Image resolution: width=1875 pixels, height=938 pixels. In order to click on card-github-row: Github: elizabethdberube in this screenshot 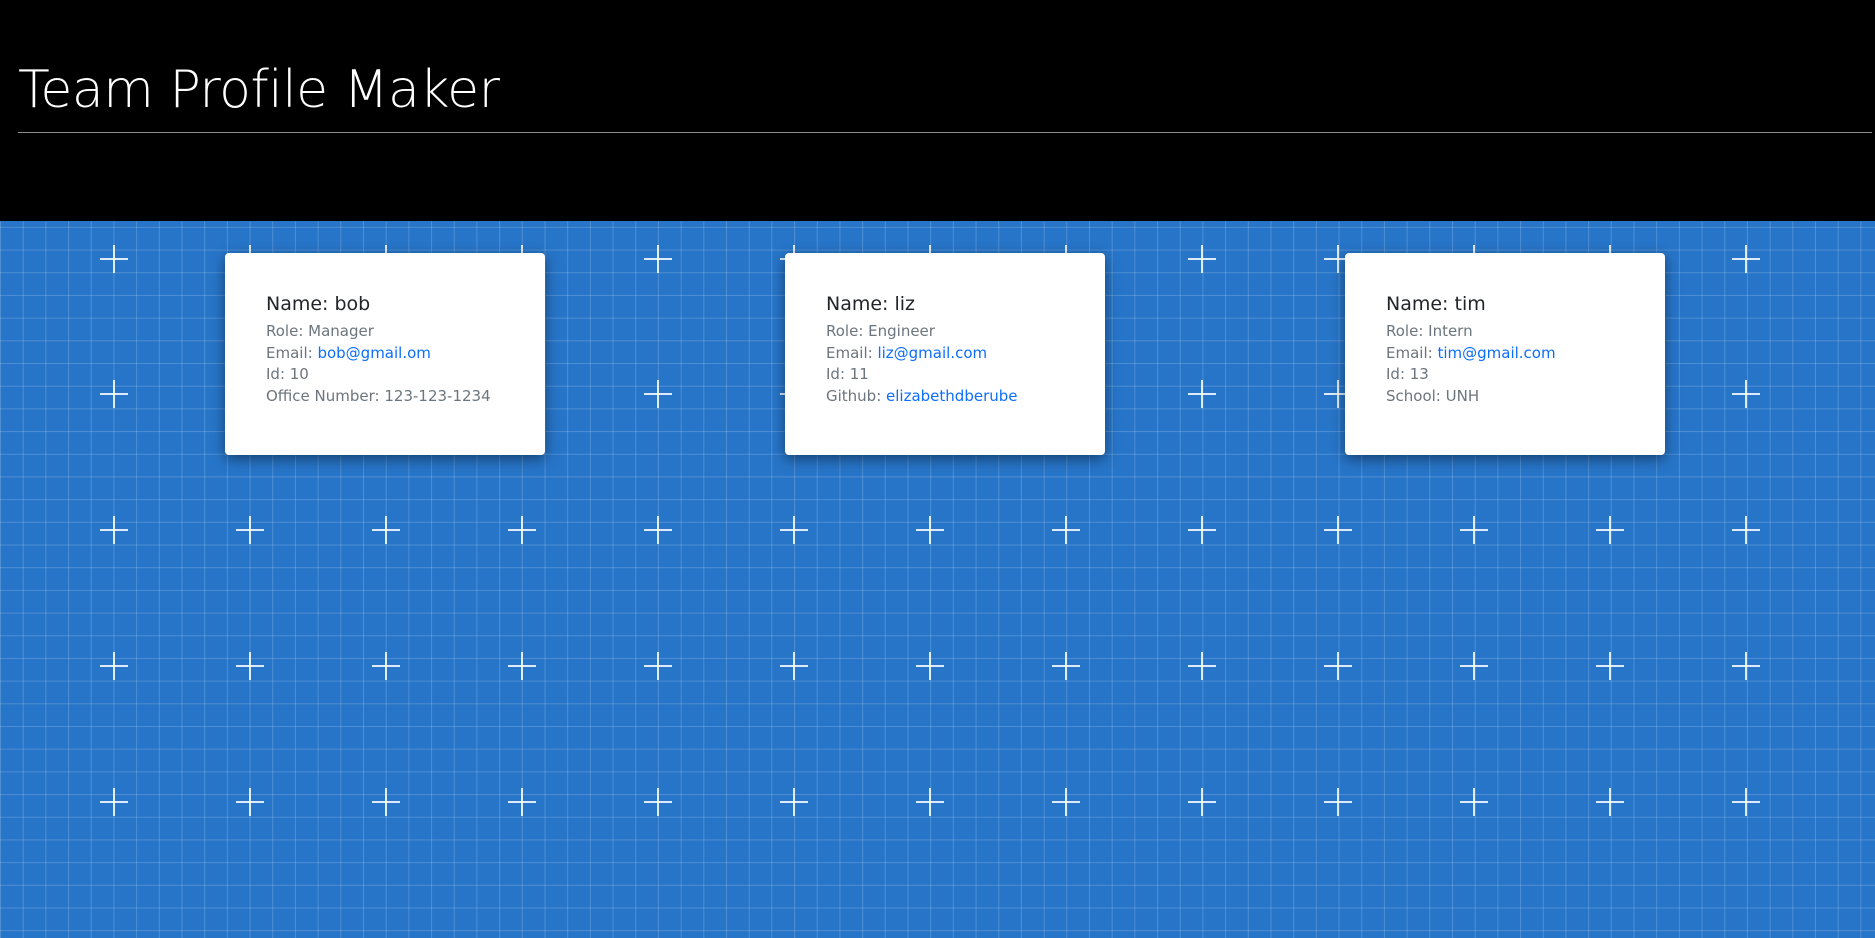, I will do `click(965, 397)`.